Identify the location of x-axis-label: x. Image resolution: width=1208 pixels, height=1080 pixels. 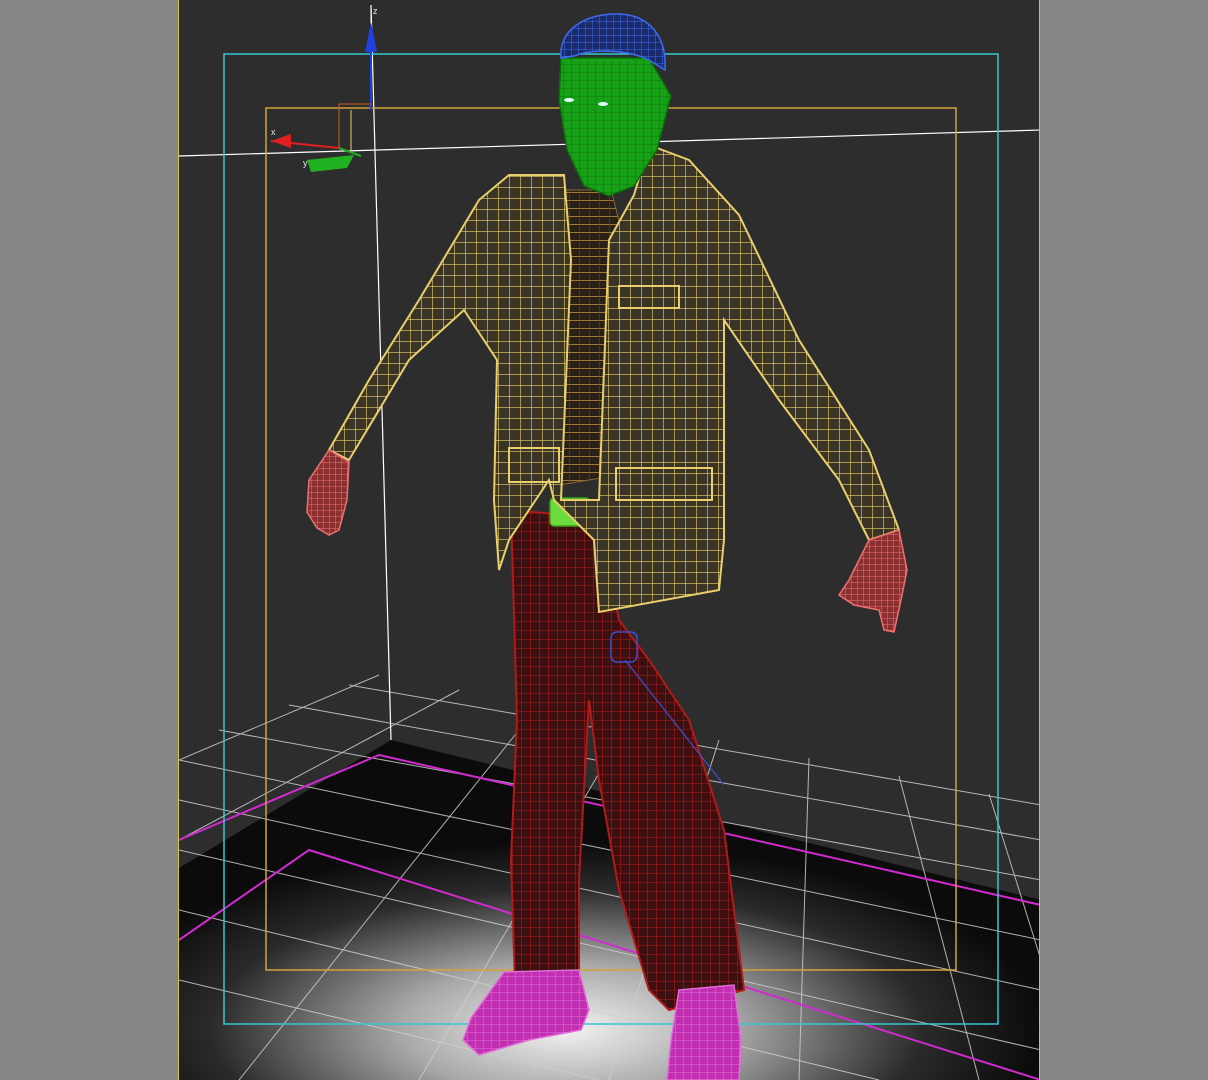
(273, 132).